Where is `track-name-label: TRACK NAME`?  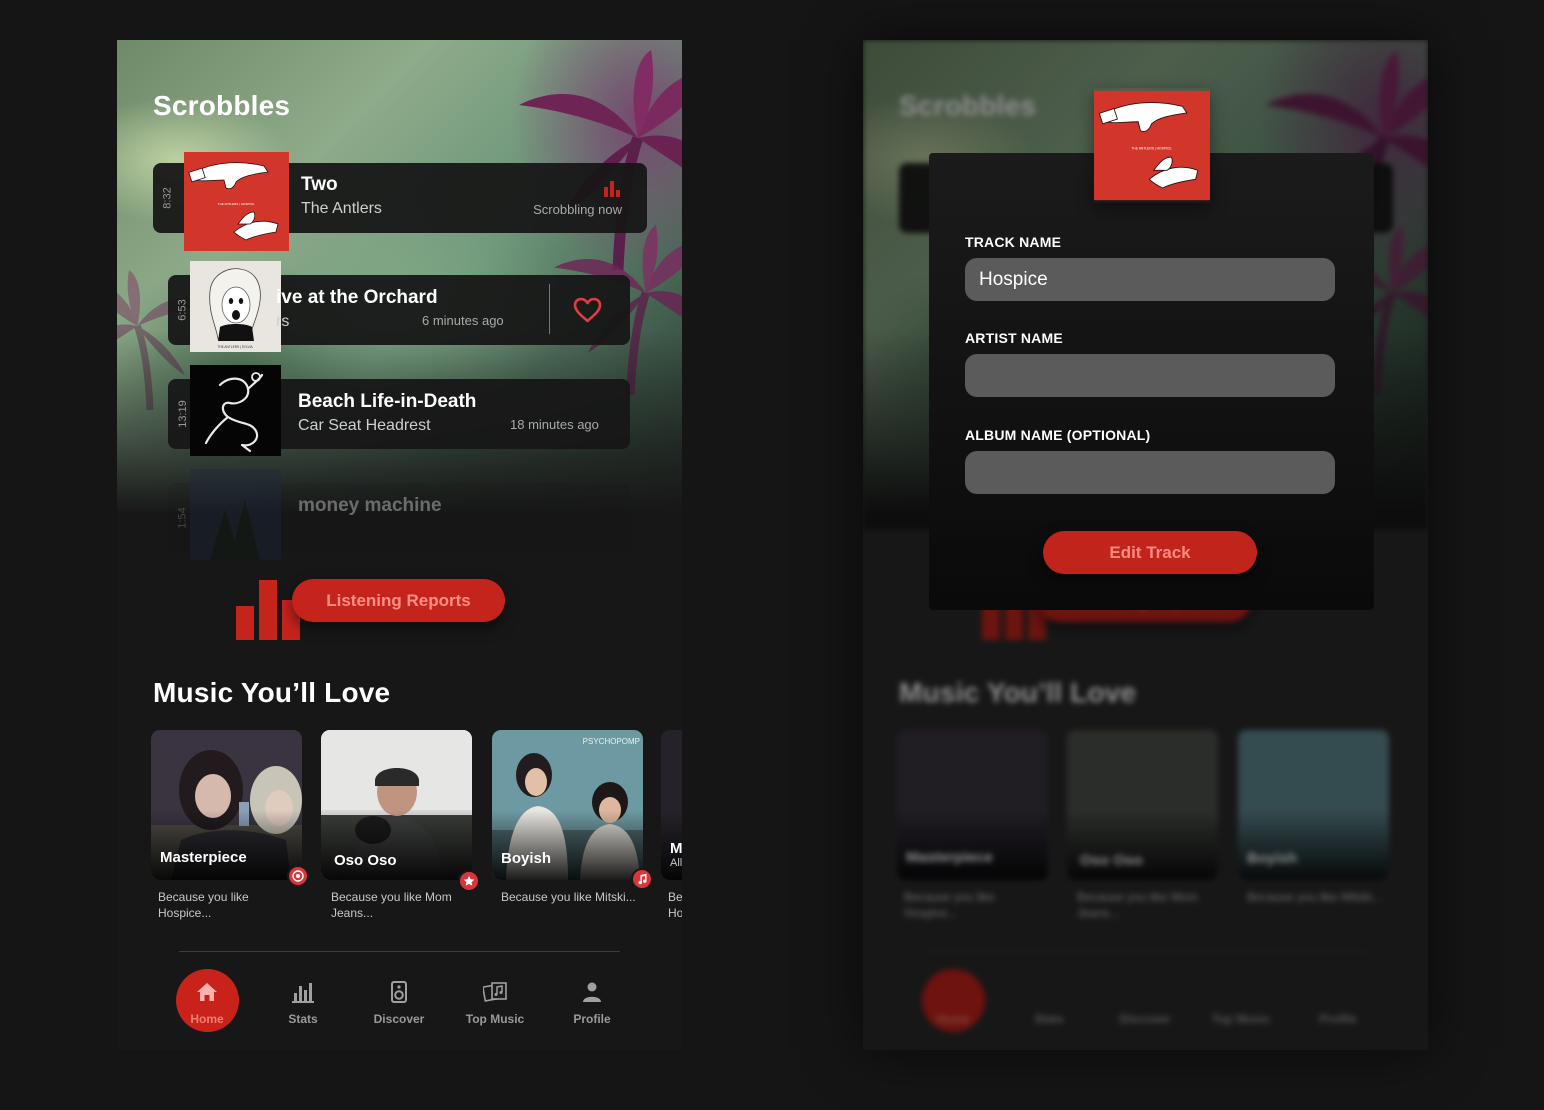
track-name-label: TRACK NAME is located at coordinates (1013, 242).